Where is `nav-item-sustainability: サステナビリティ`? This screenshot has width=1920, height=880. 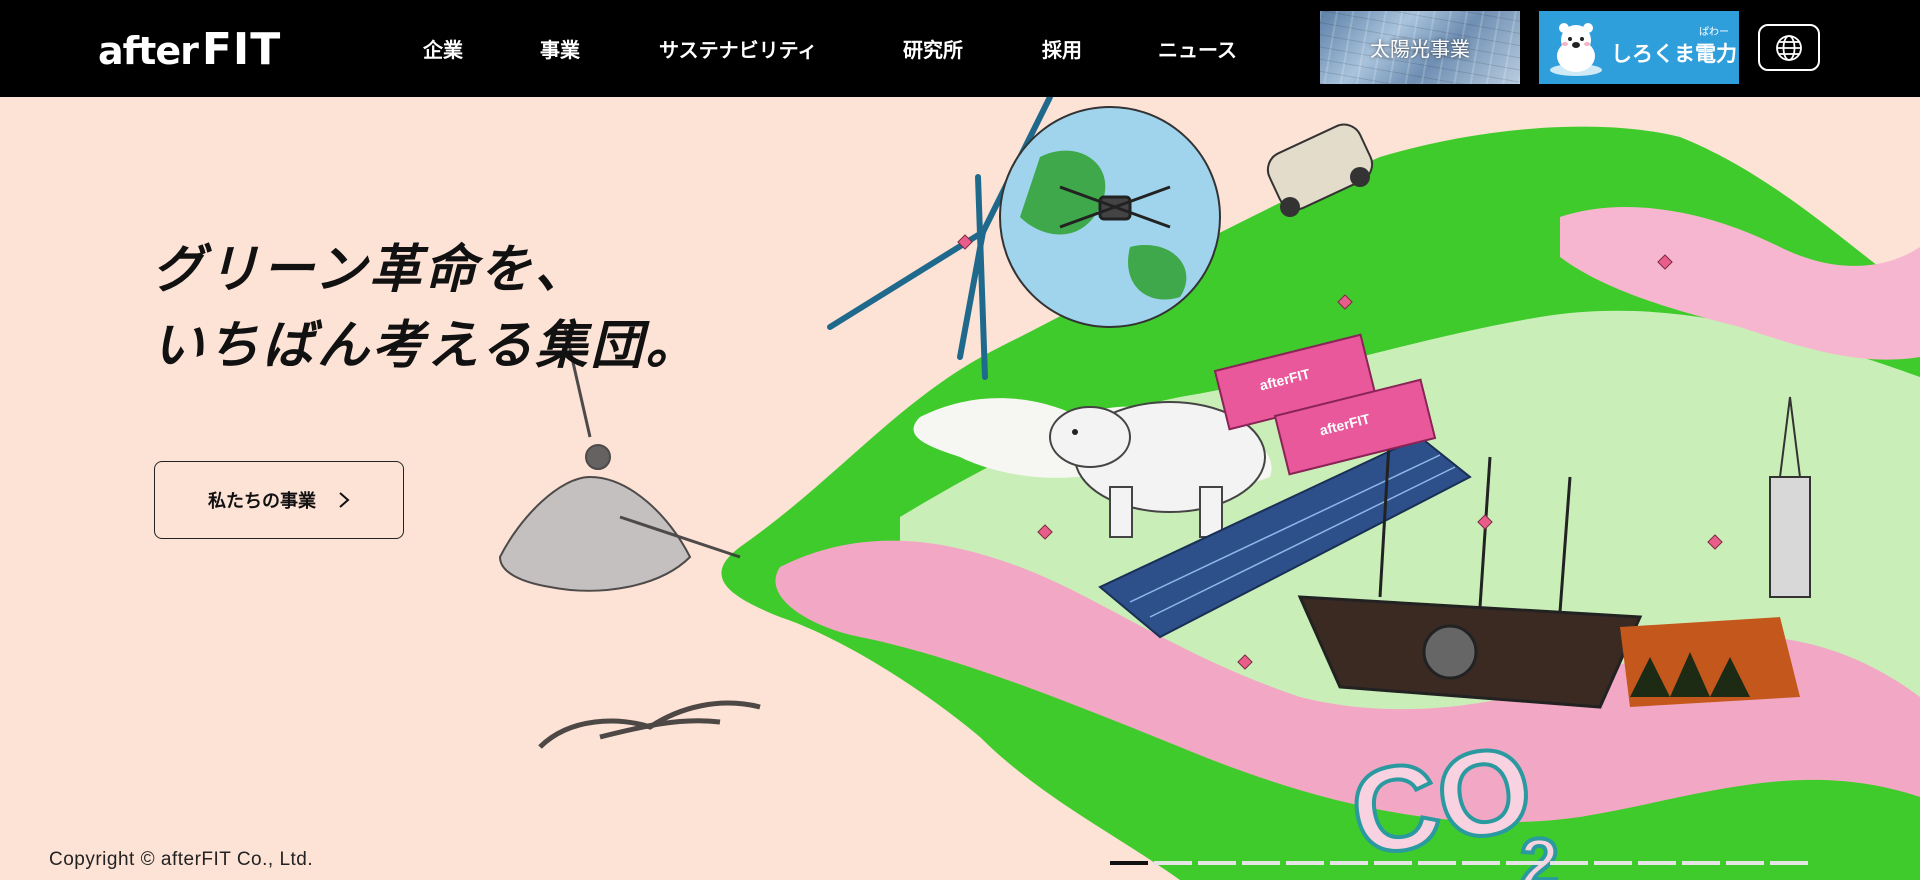
nav-item-sustainability: サステナビリティ is located at coordinates (738, 48).